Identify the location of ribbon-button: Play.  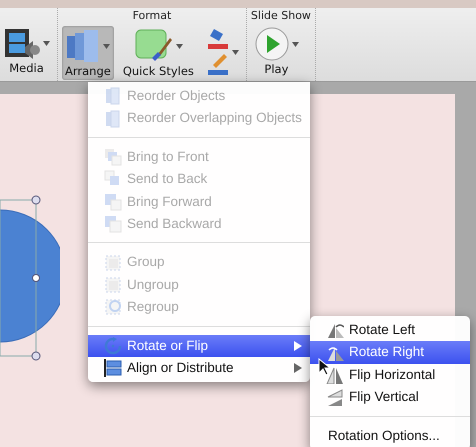
(276, 51).